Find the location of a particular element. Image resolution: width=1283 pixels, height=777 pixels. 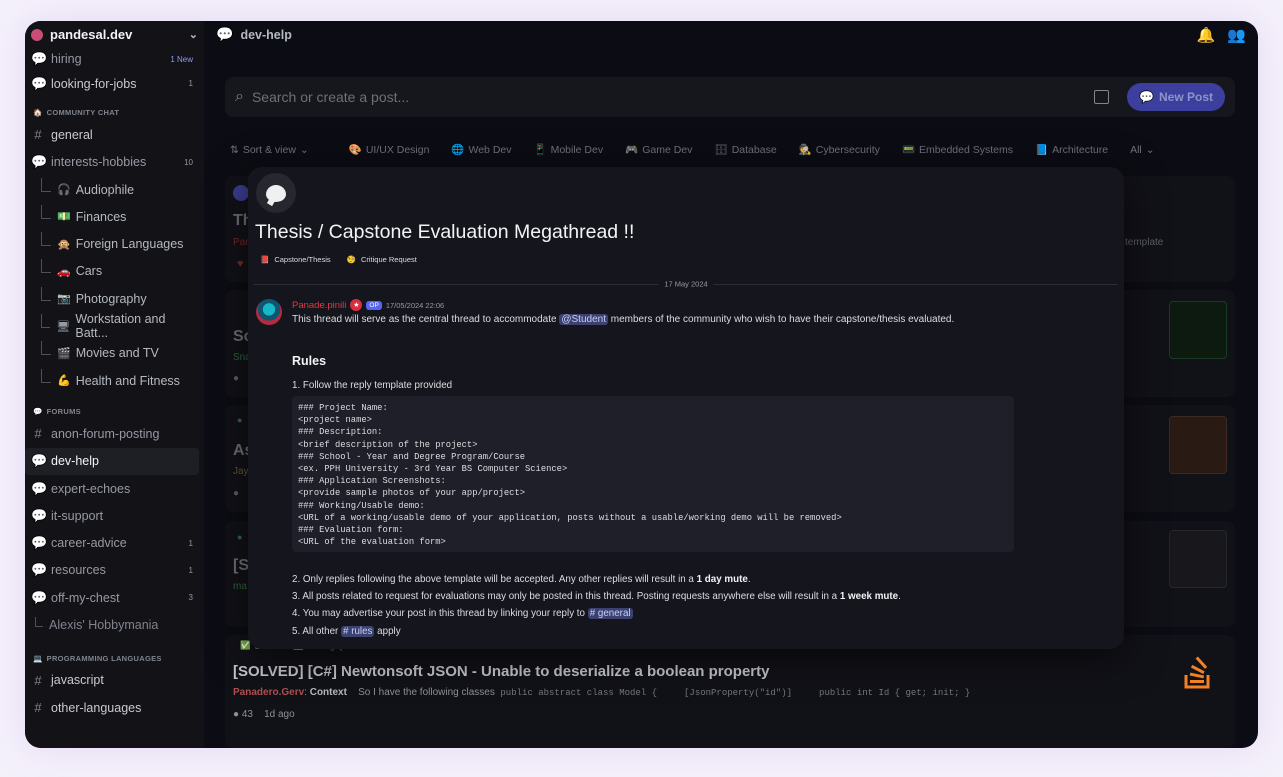

bell-icon: 🔔 is located at coordinates (1206, 35).